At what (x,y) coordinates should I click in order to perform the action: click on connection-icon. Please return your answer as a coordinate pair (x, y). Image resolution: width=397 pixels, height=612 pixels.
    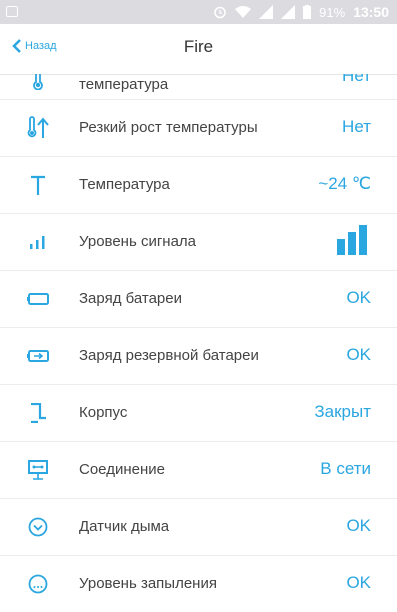
    Looking at the image, I should click on (38, 470).